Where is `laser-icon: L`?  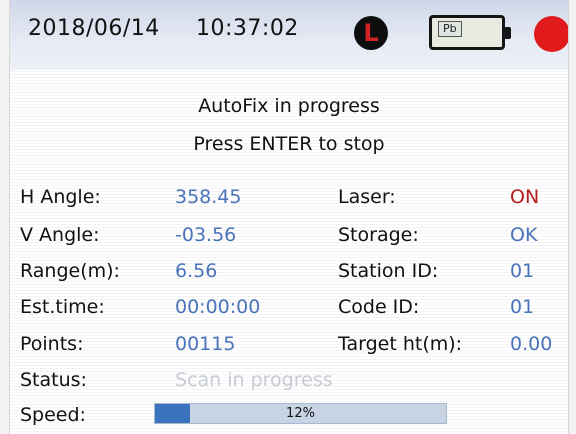 laser-icon: L is located at coordinates (371, 33).